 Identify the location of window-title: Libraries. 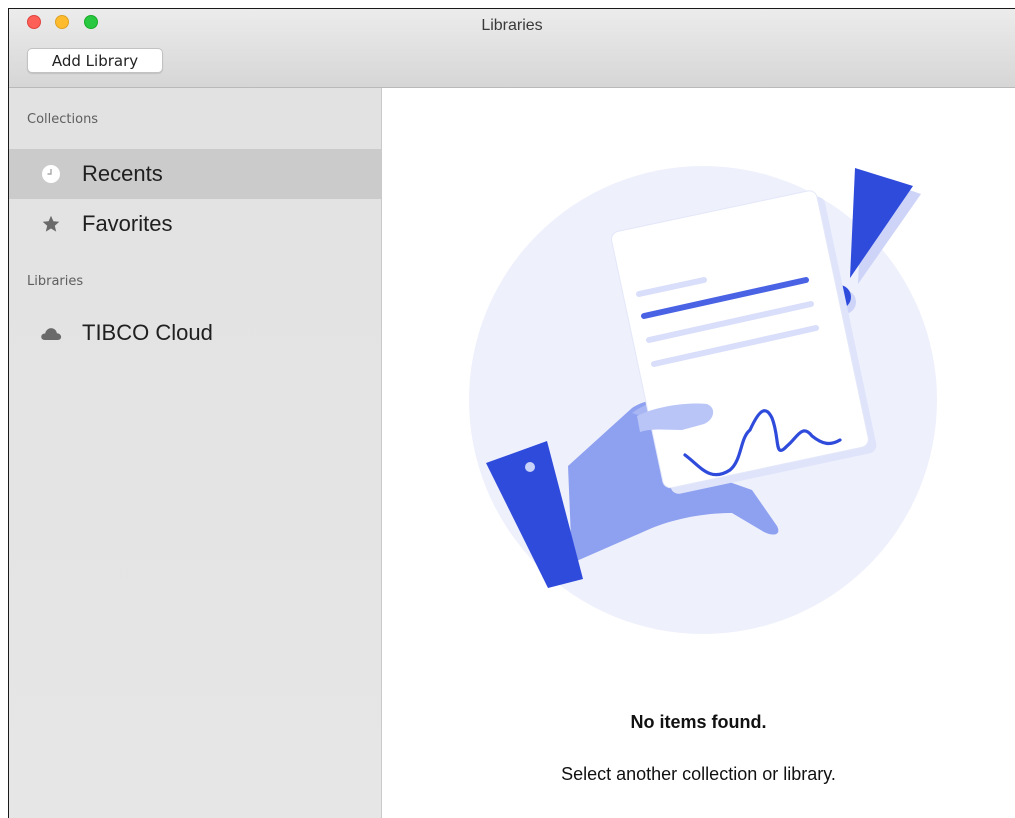
(512, 25).